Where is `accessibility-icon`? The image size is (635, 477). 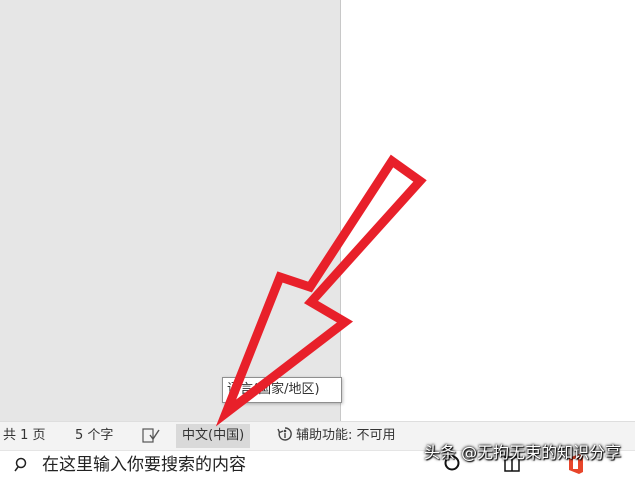 accessibility-icon is located at coordinates (284, 434).